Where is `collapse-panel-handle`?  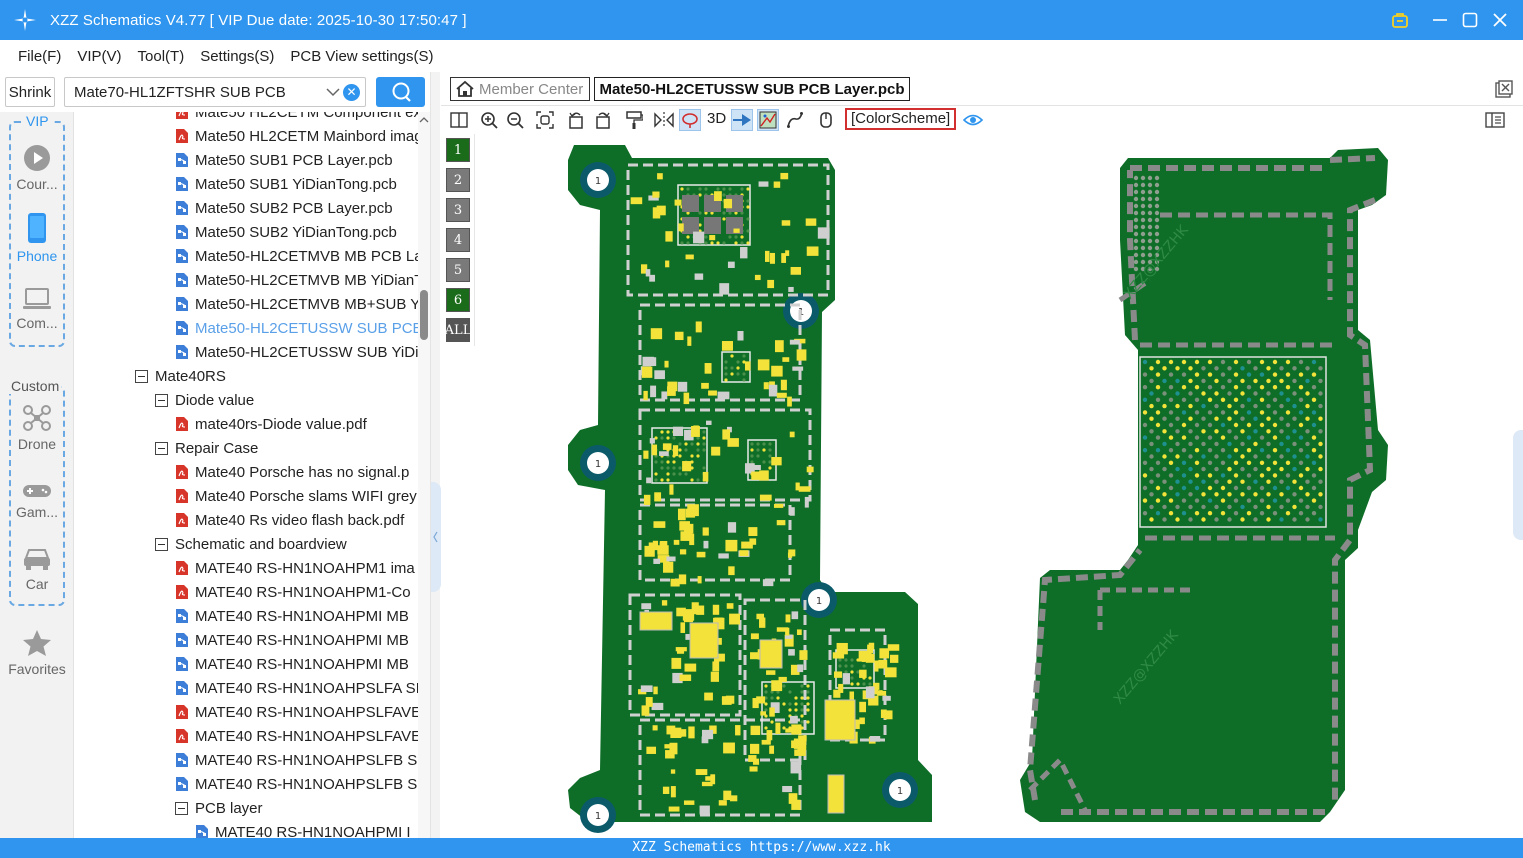
collapse-panel-handle is located at coordinates (436, 537).